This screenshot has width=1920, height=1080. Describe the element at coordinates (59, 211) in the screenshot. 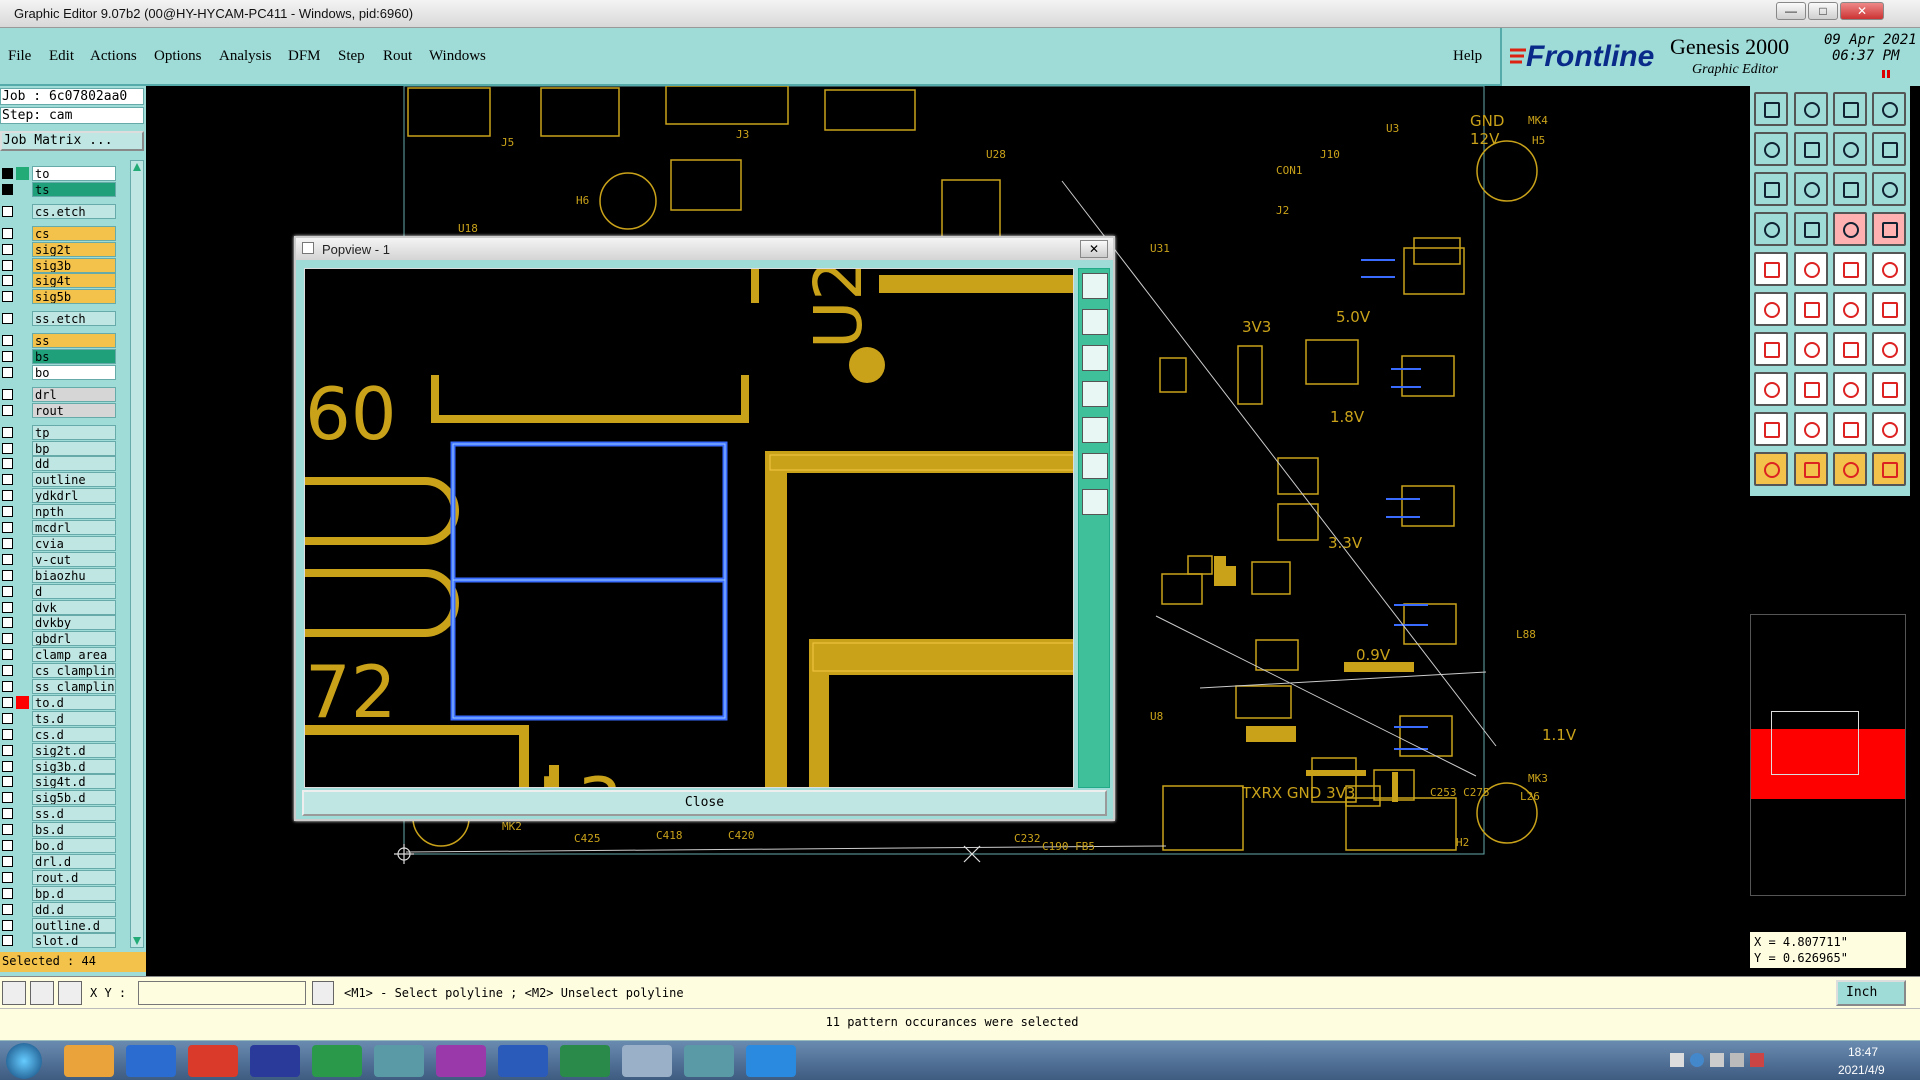

I see `layer-row: cs.etch` at that location.